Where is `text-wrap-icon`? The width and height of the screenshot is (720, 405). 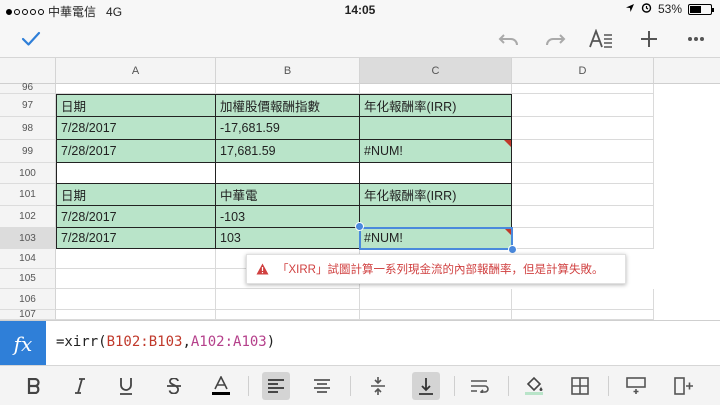
text-wrap-icon is located at coordinates (480, 386).